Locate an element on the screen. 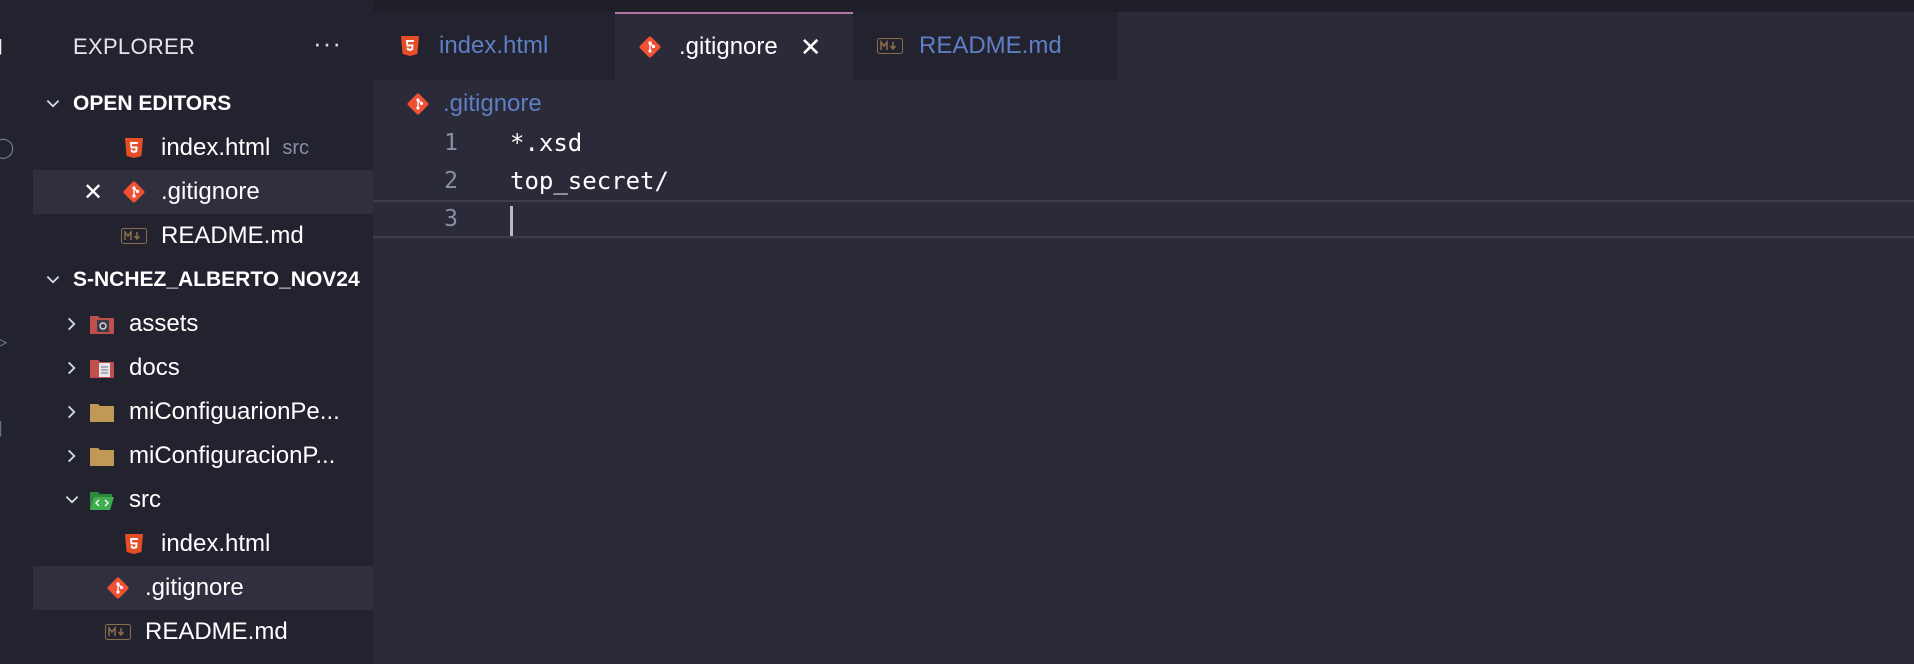  explorer-icon: ▯ is located at coordinates (6, 46).